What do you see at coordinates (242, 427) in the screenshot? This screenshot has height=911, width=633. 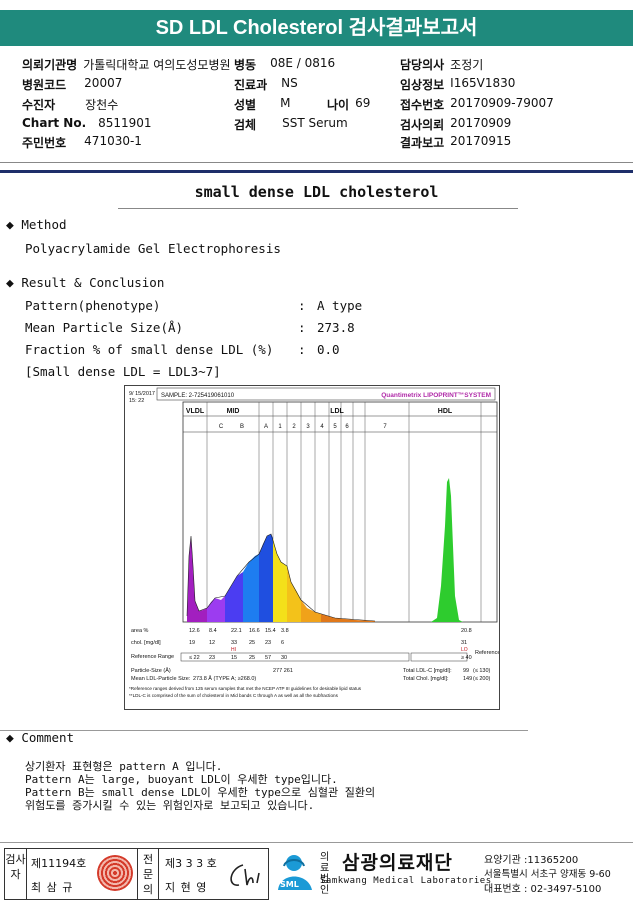 I see `subband-label: B` at bounding box center [242, 427].